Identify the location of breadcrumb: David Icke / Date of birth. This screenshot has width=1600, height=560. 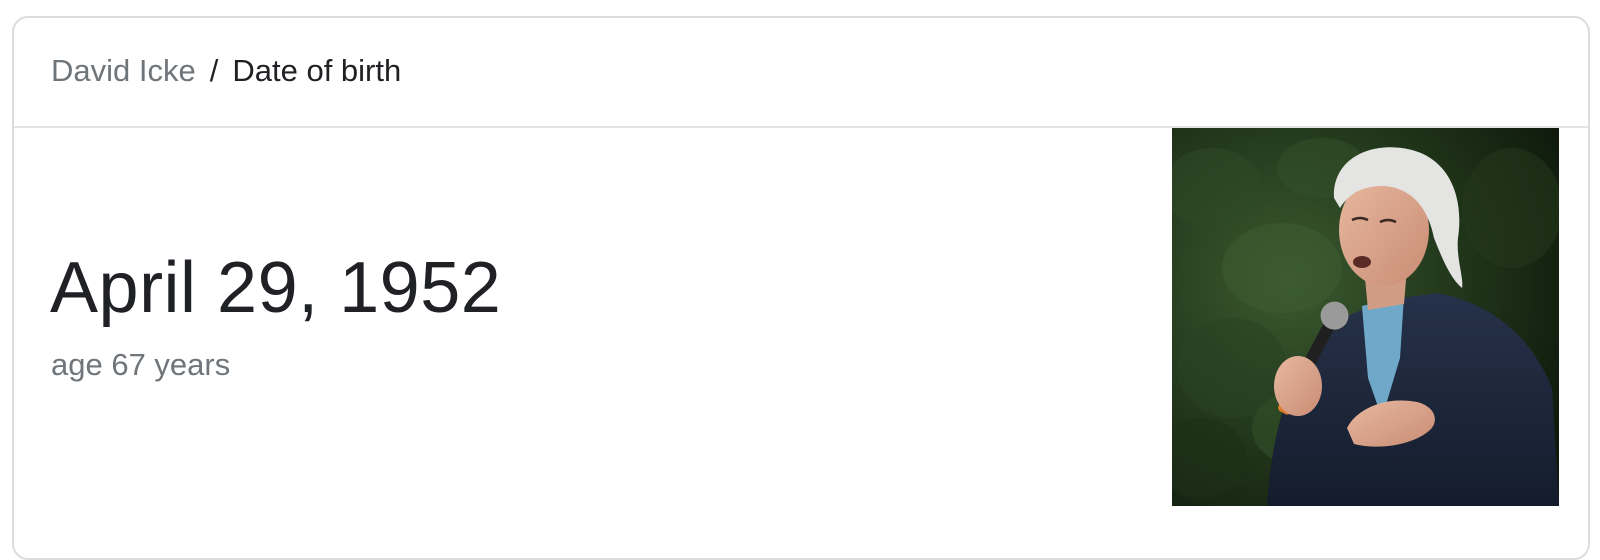
(226, 71).